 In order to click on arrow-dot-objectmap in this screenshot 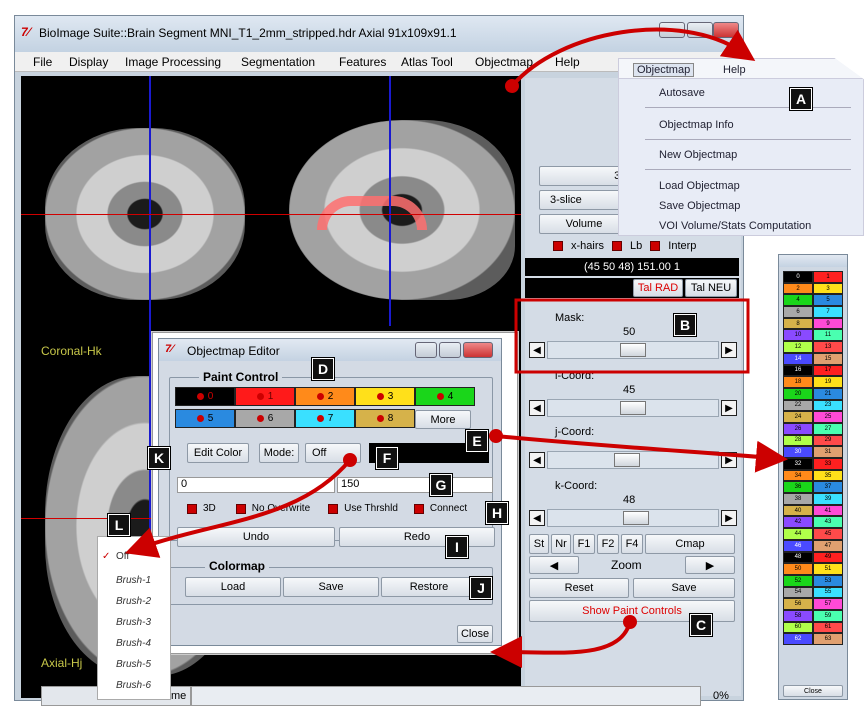, I will do `click(512, 86)`.